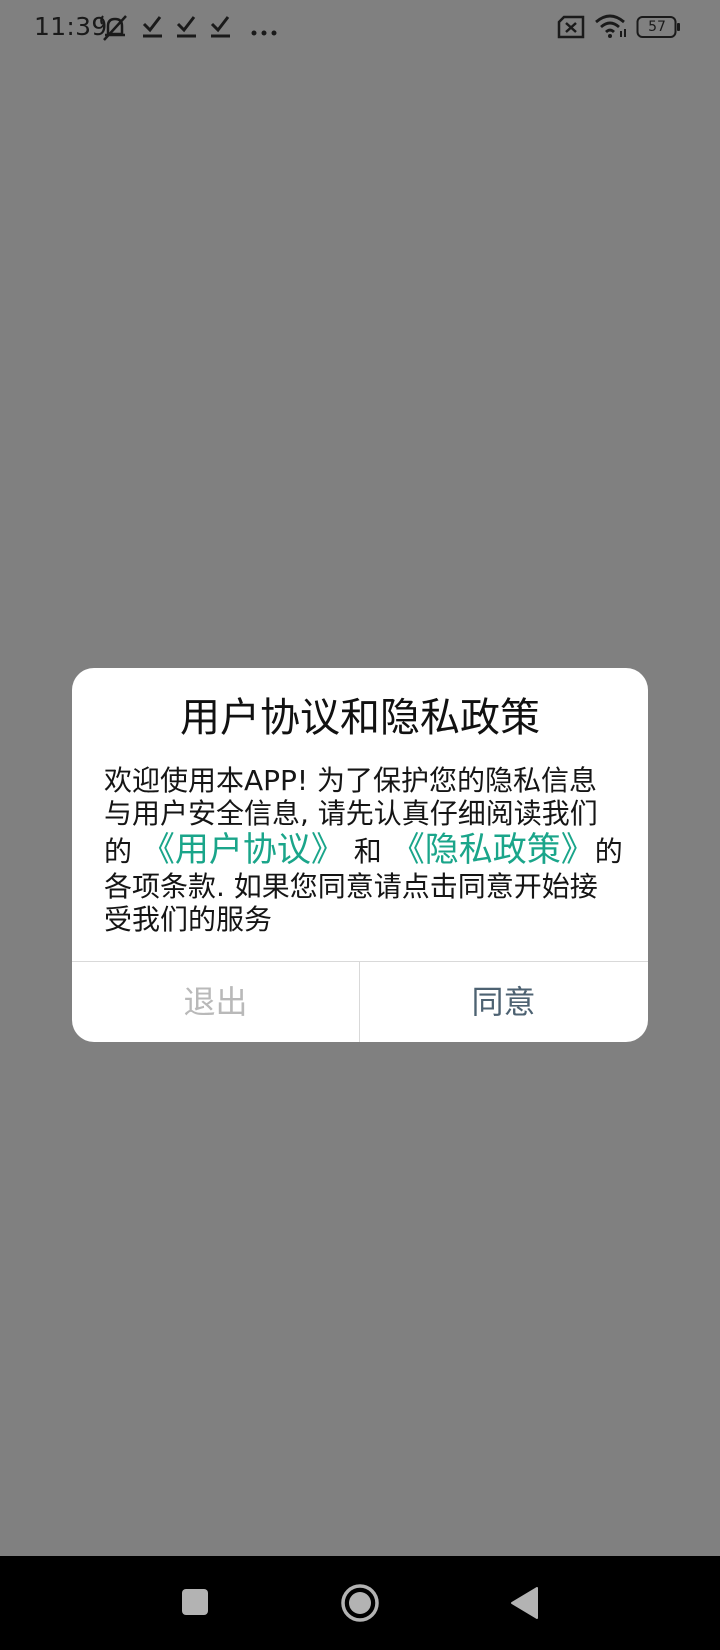 The width and height of the screenshot is (720, 1650). What do you see at coordinates (503, 1002) in the screenshot?
I see `agree-button: 同意` at bounding box center [503, 1002].